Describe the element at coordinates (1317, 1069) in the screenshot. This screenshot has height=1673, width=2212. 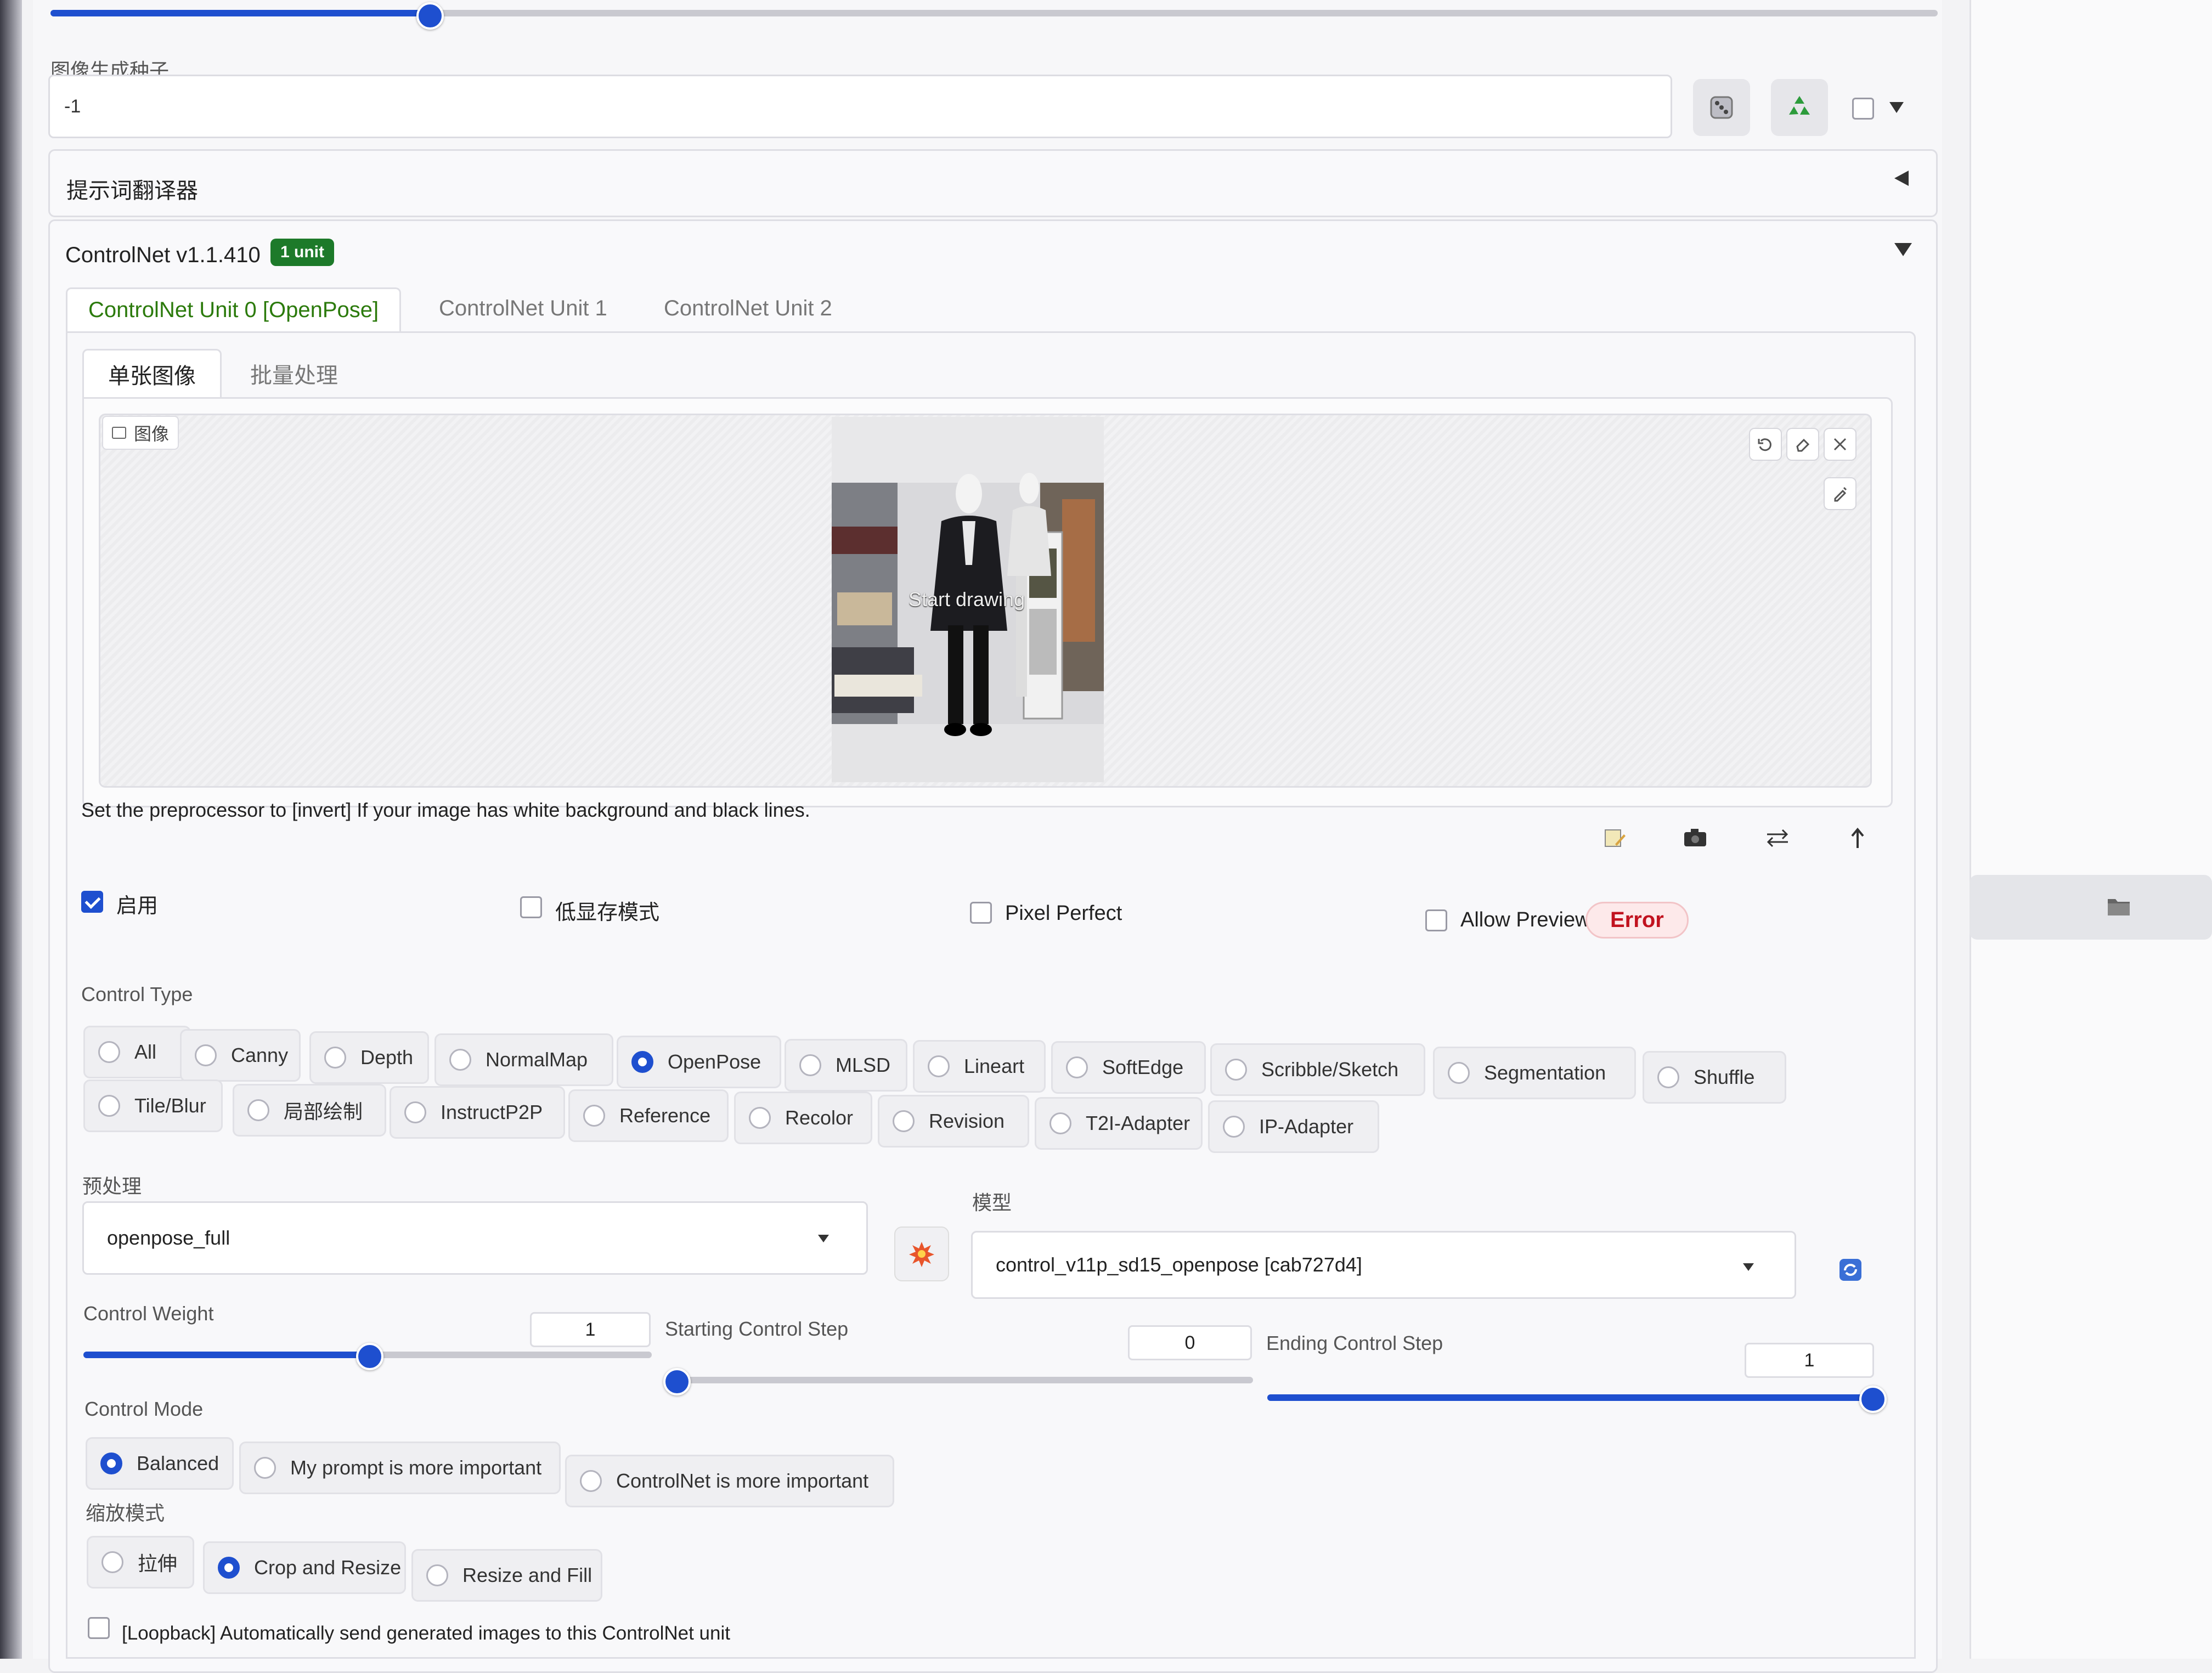
I see `control-type-scribble-sketch: Scribble/Sketch` at that location.